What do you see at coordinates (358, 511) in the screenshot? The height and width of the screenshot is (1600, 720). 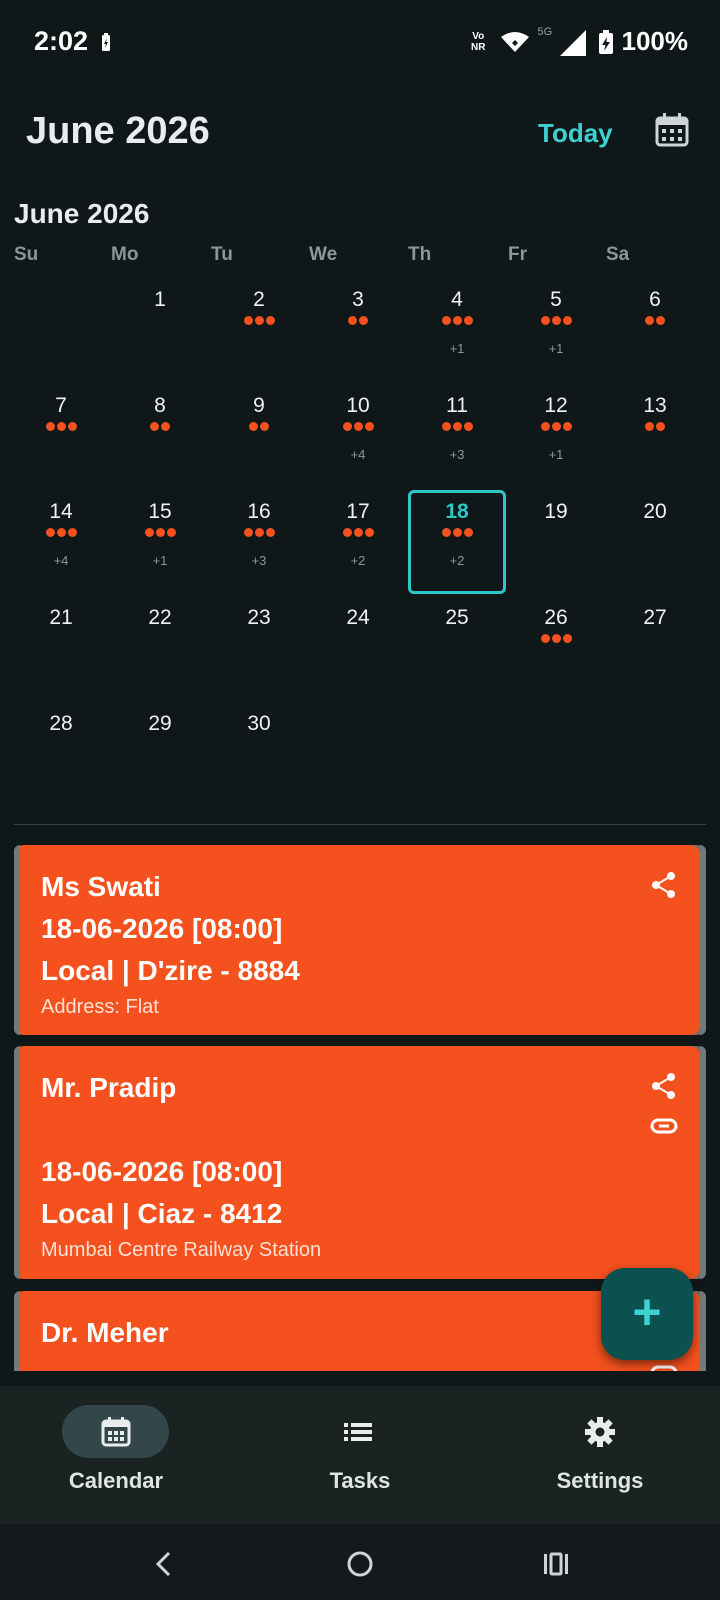 I see `day-number: 17` at bounding box center [358, 511].